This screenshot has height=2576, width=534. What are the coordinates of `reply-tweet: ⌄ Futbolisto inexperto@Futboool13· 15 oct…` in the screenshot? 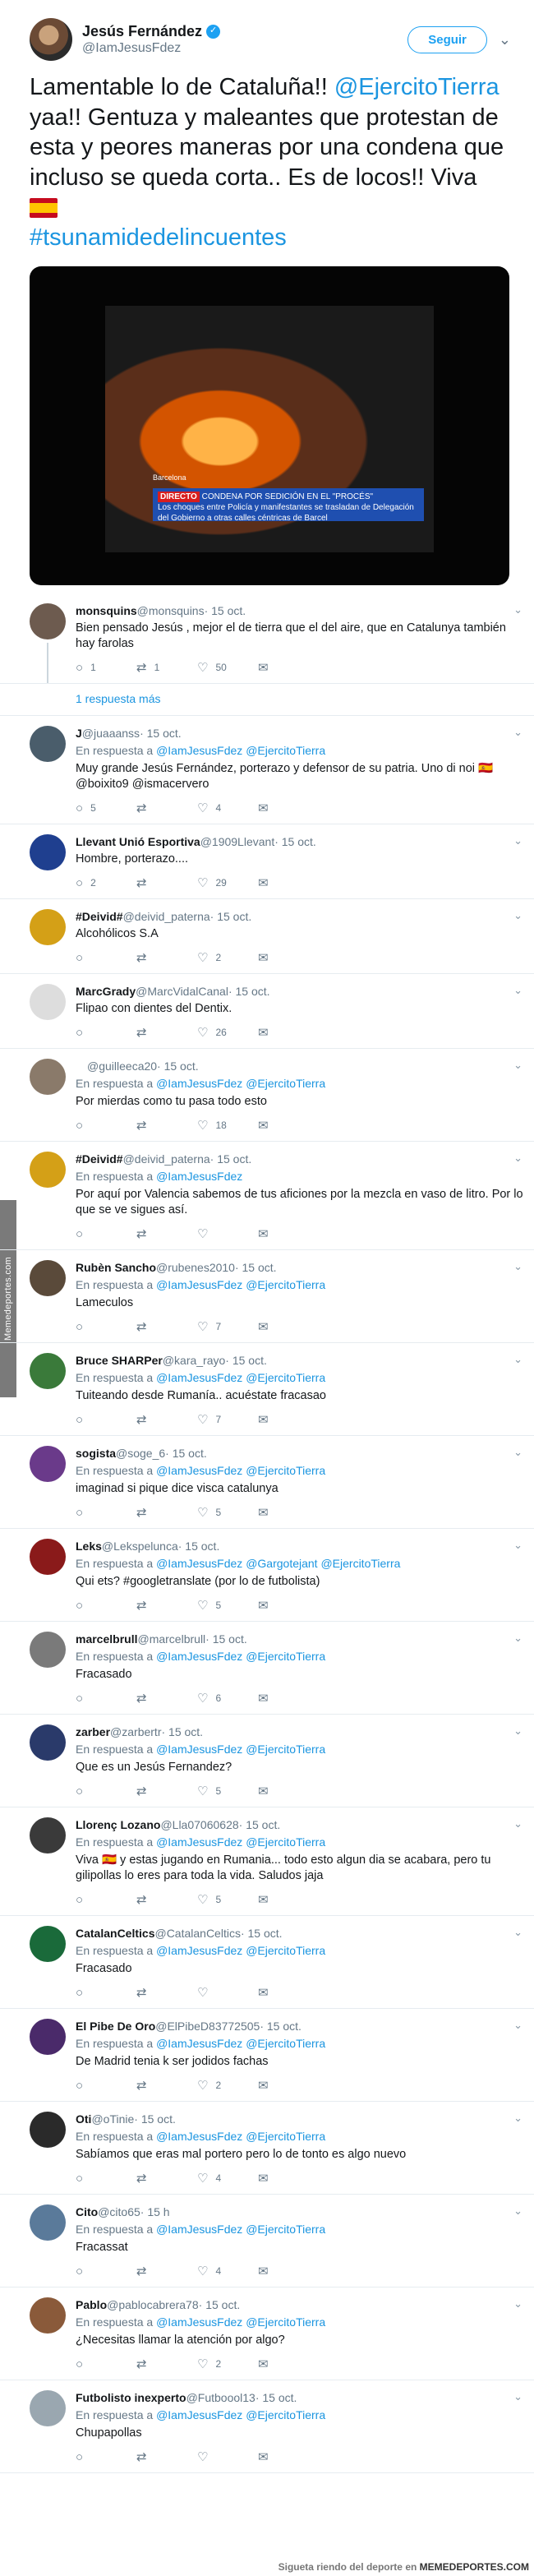 It's located at (267, 2427).